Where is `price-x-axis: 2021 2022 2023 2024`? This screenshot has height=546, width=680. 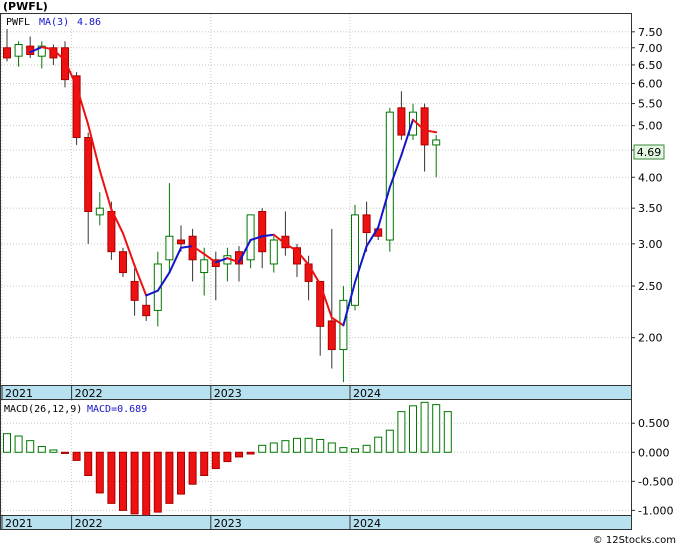 price-x-axis: 2021 2022 2023 2024 is located at coordinates (316, 392).